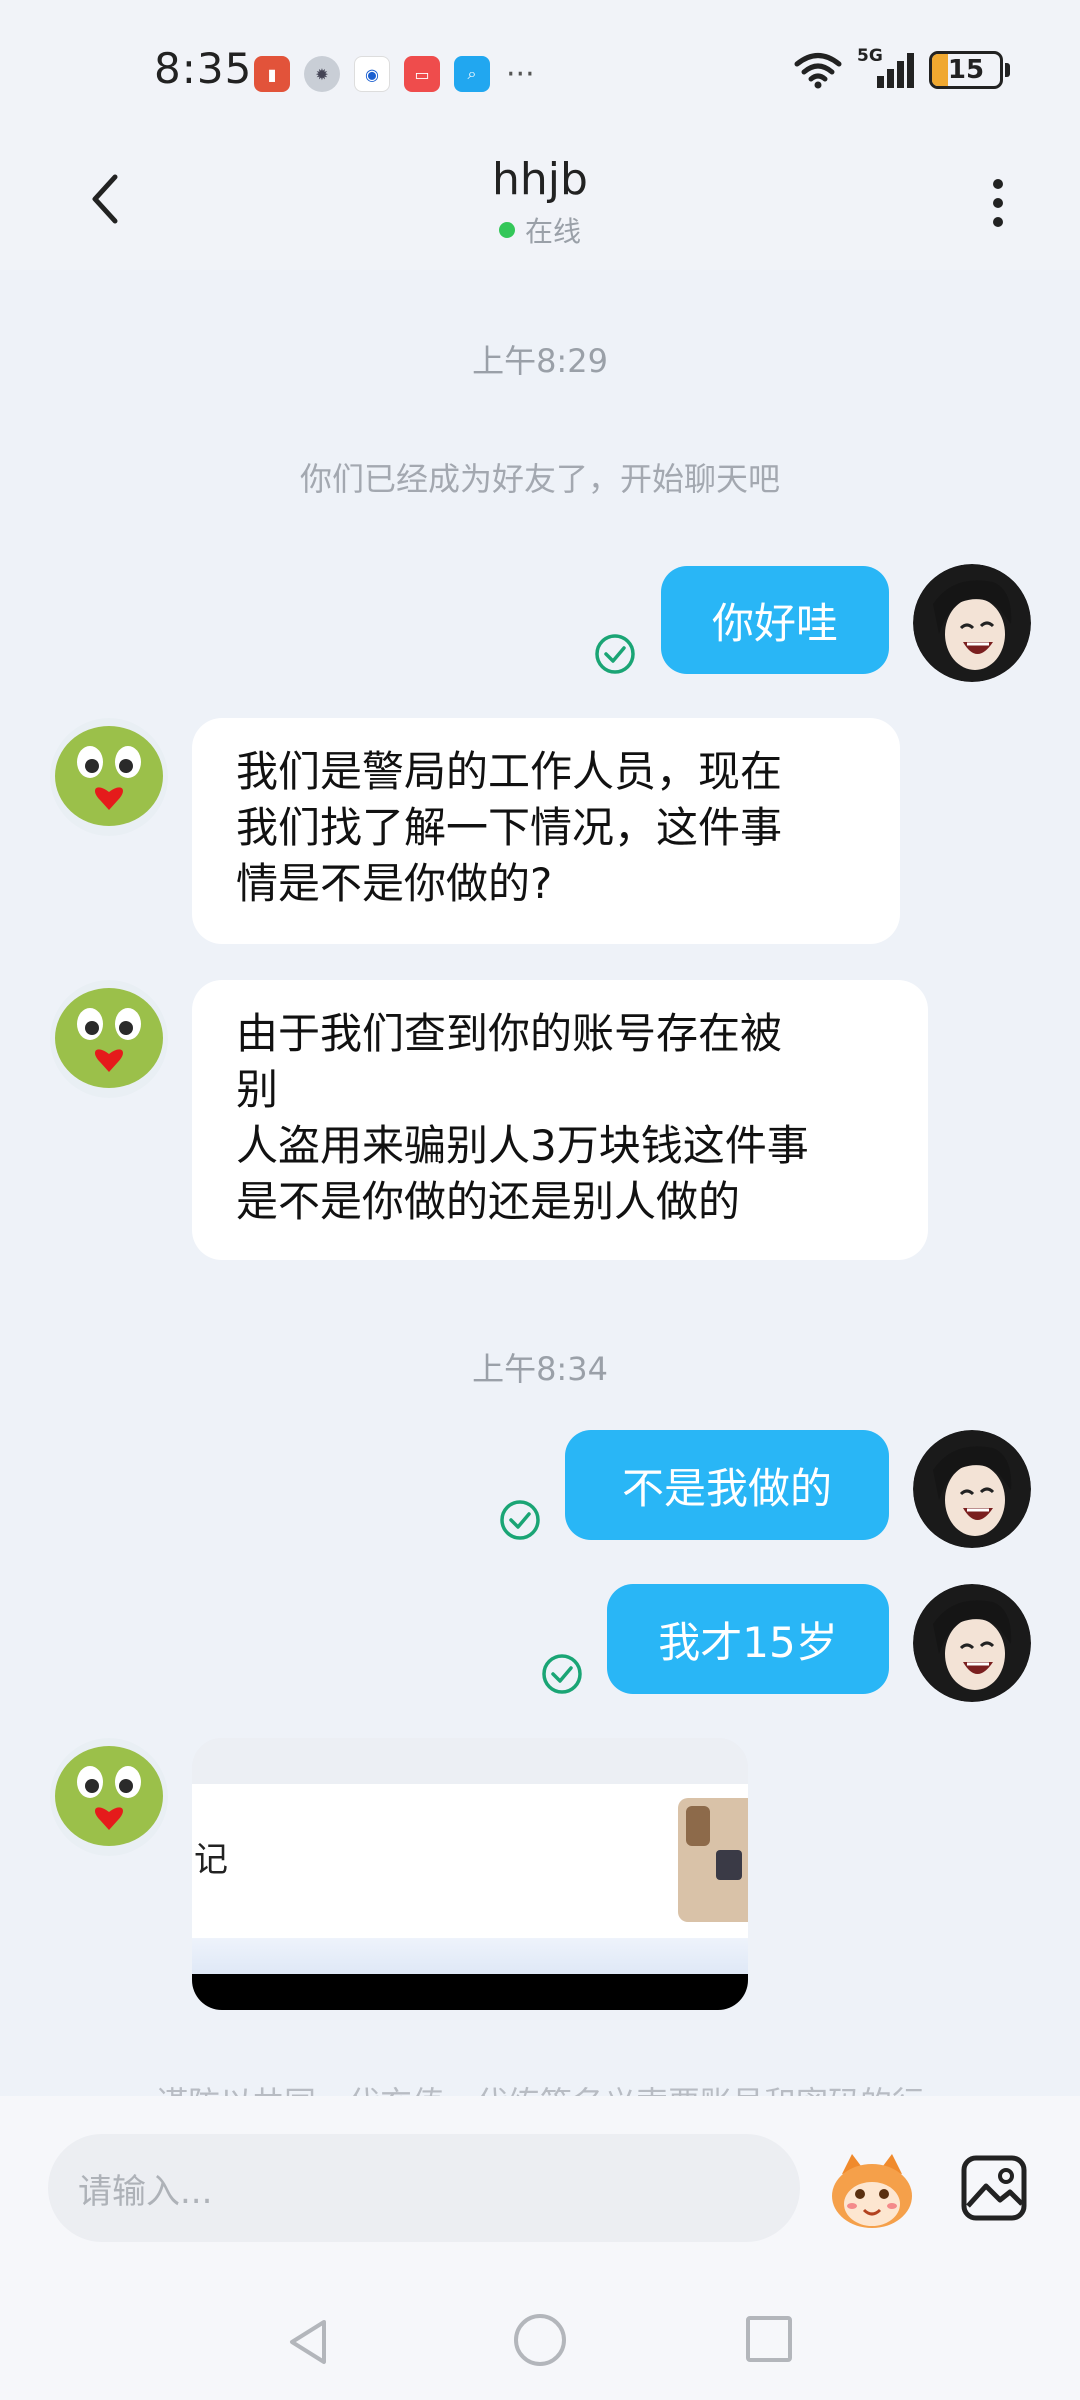  I want to click on notification-icons: ▮ ✹ ◉ ▭ ⌕ ···, so click(394, 74).